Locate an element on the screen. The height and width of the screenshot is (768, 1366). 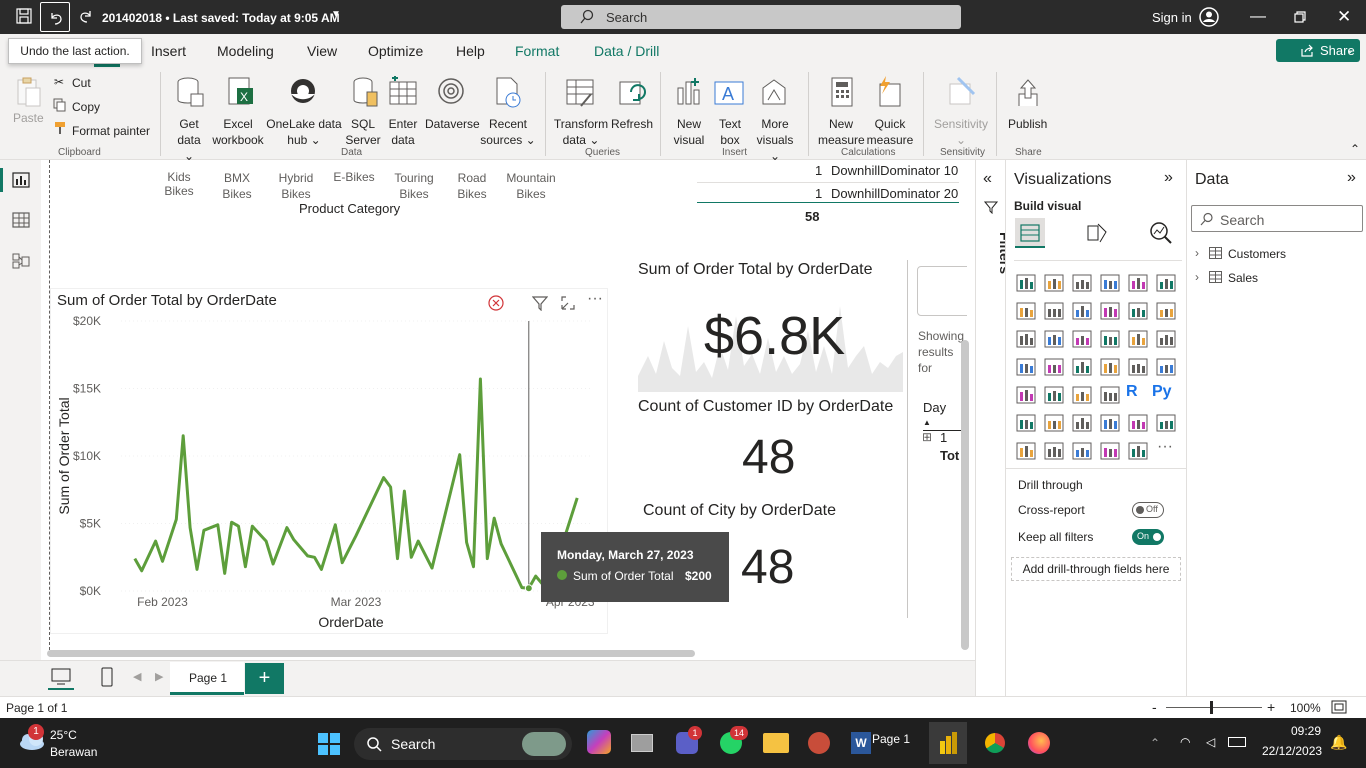
pie-icon is located at coordinates (1110, 339).